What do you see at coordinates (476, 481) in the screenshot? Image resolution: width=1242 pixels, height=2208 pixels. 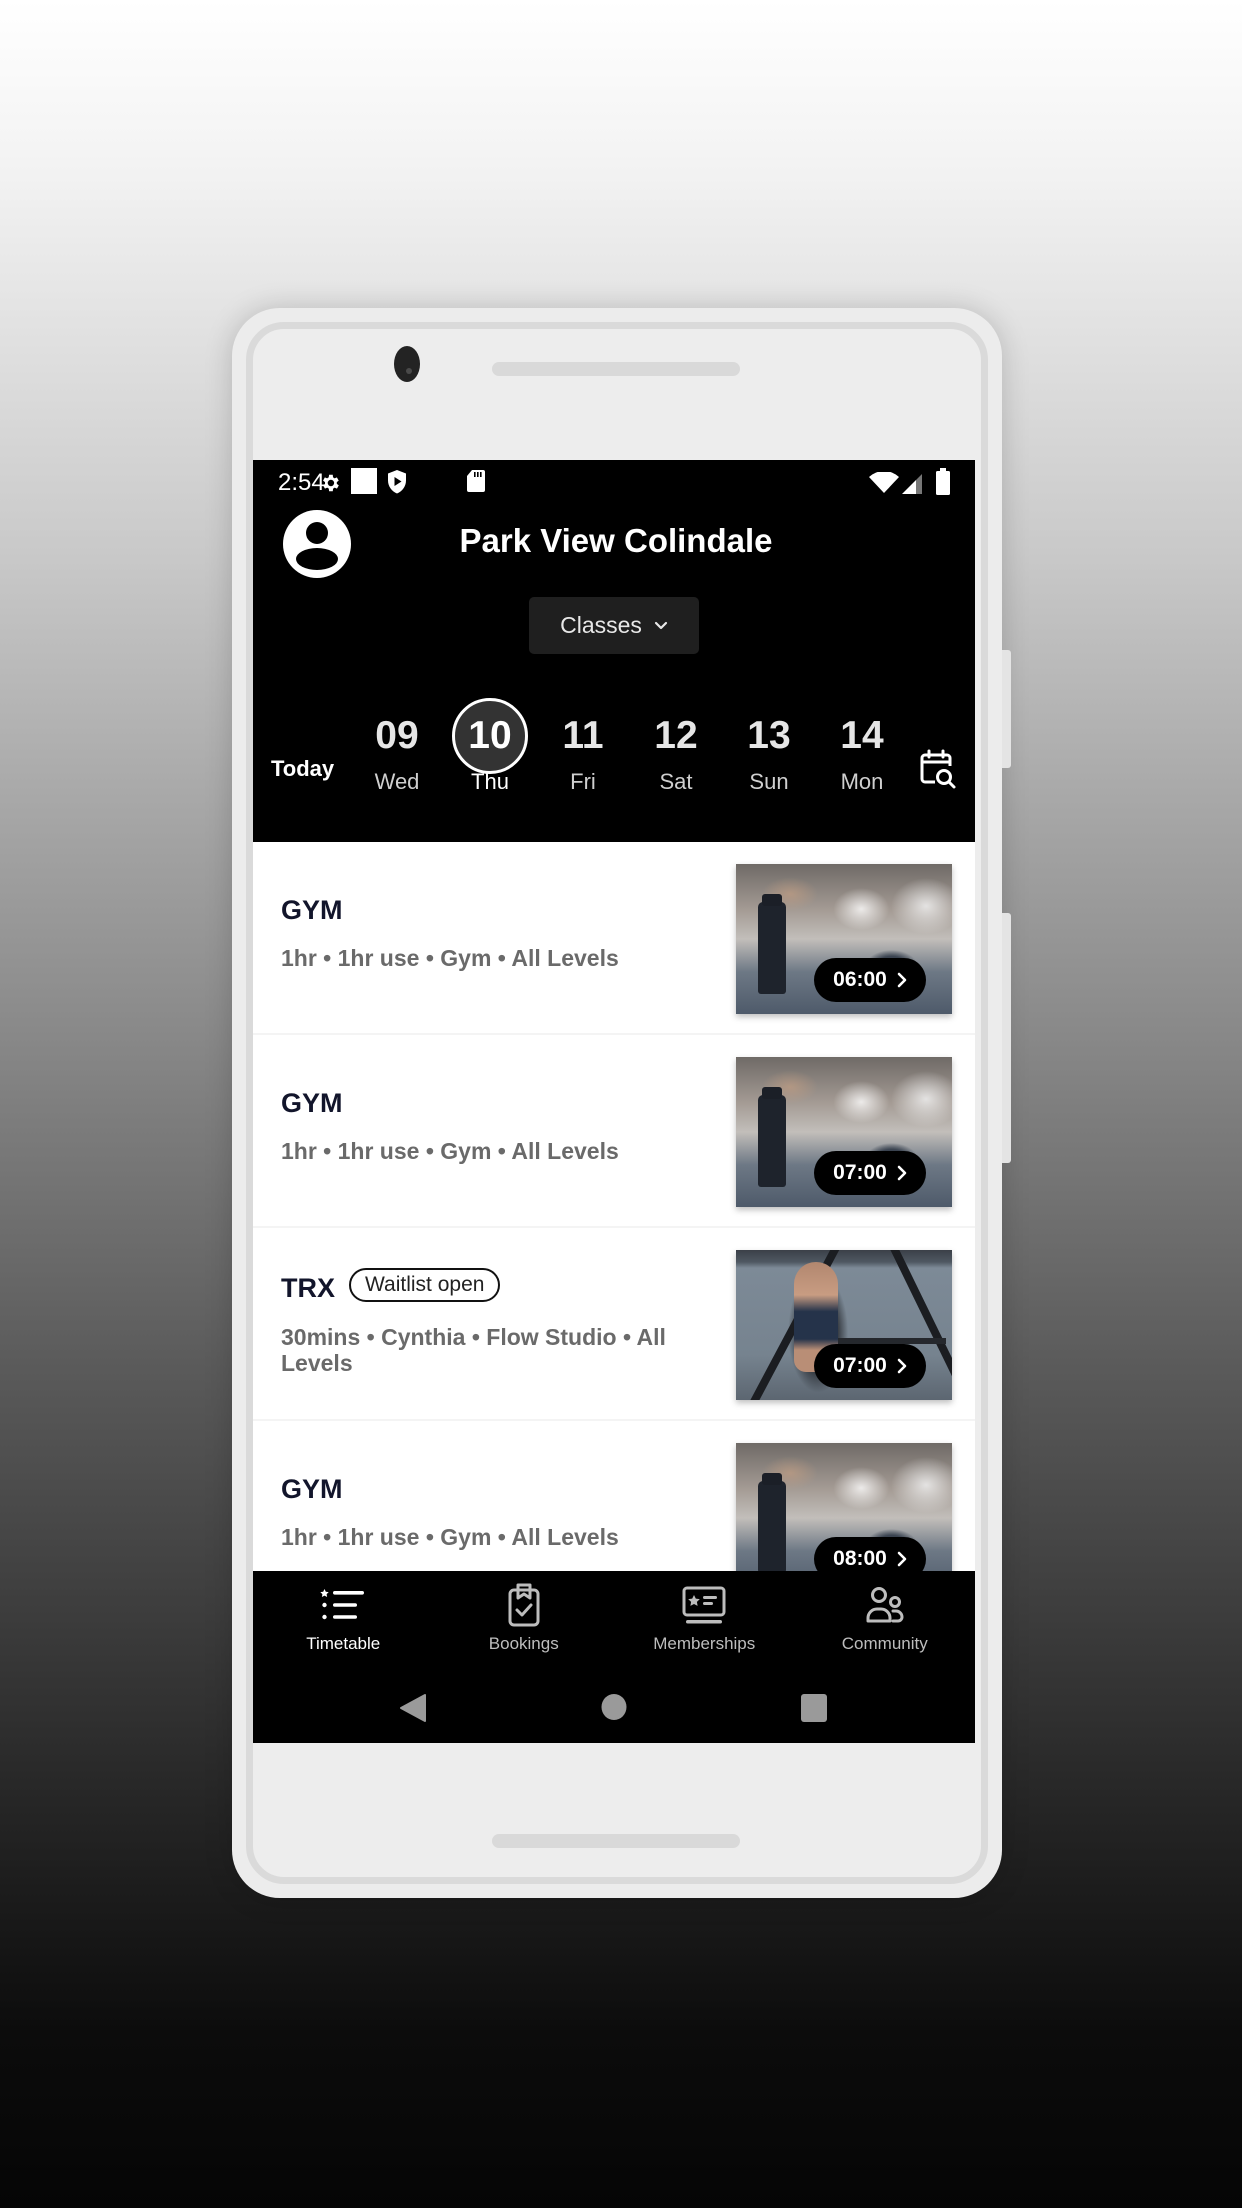 I see `sd-card-icon` at bounding box center [476, 481].